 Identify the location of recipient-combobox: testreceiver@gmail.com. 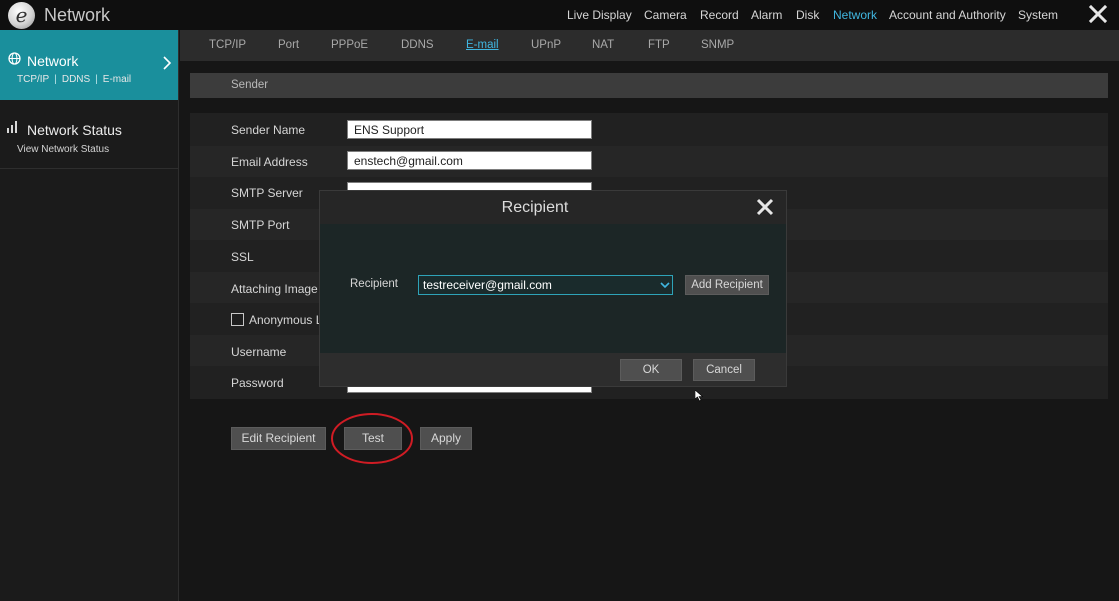
(545, 285).